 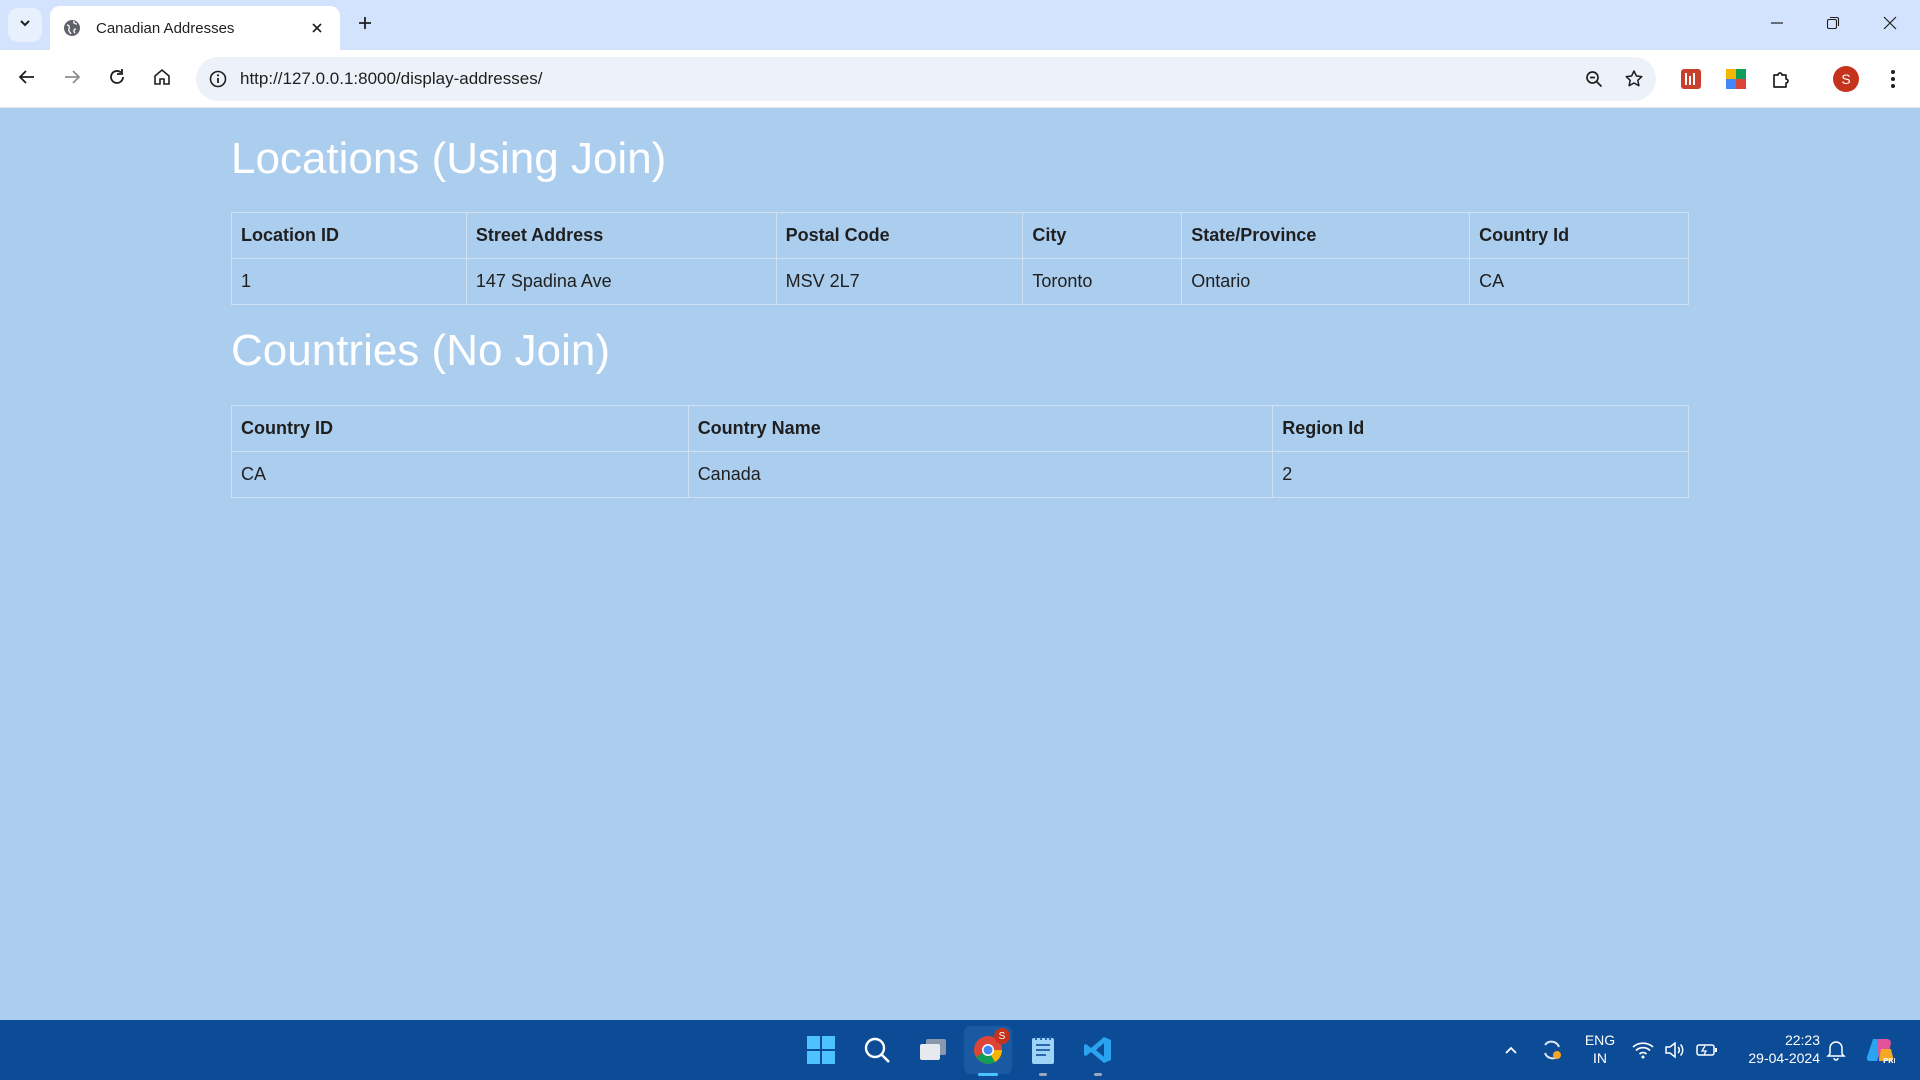 I want to click on vscode-icon, so click(x=1097, y=1050).